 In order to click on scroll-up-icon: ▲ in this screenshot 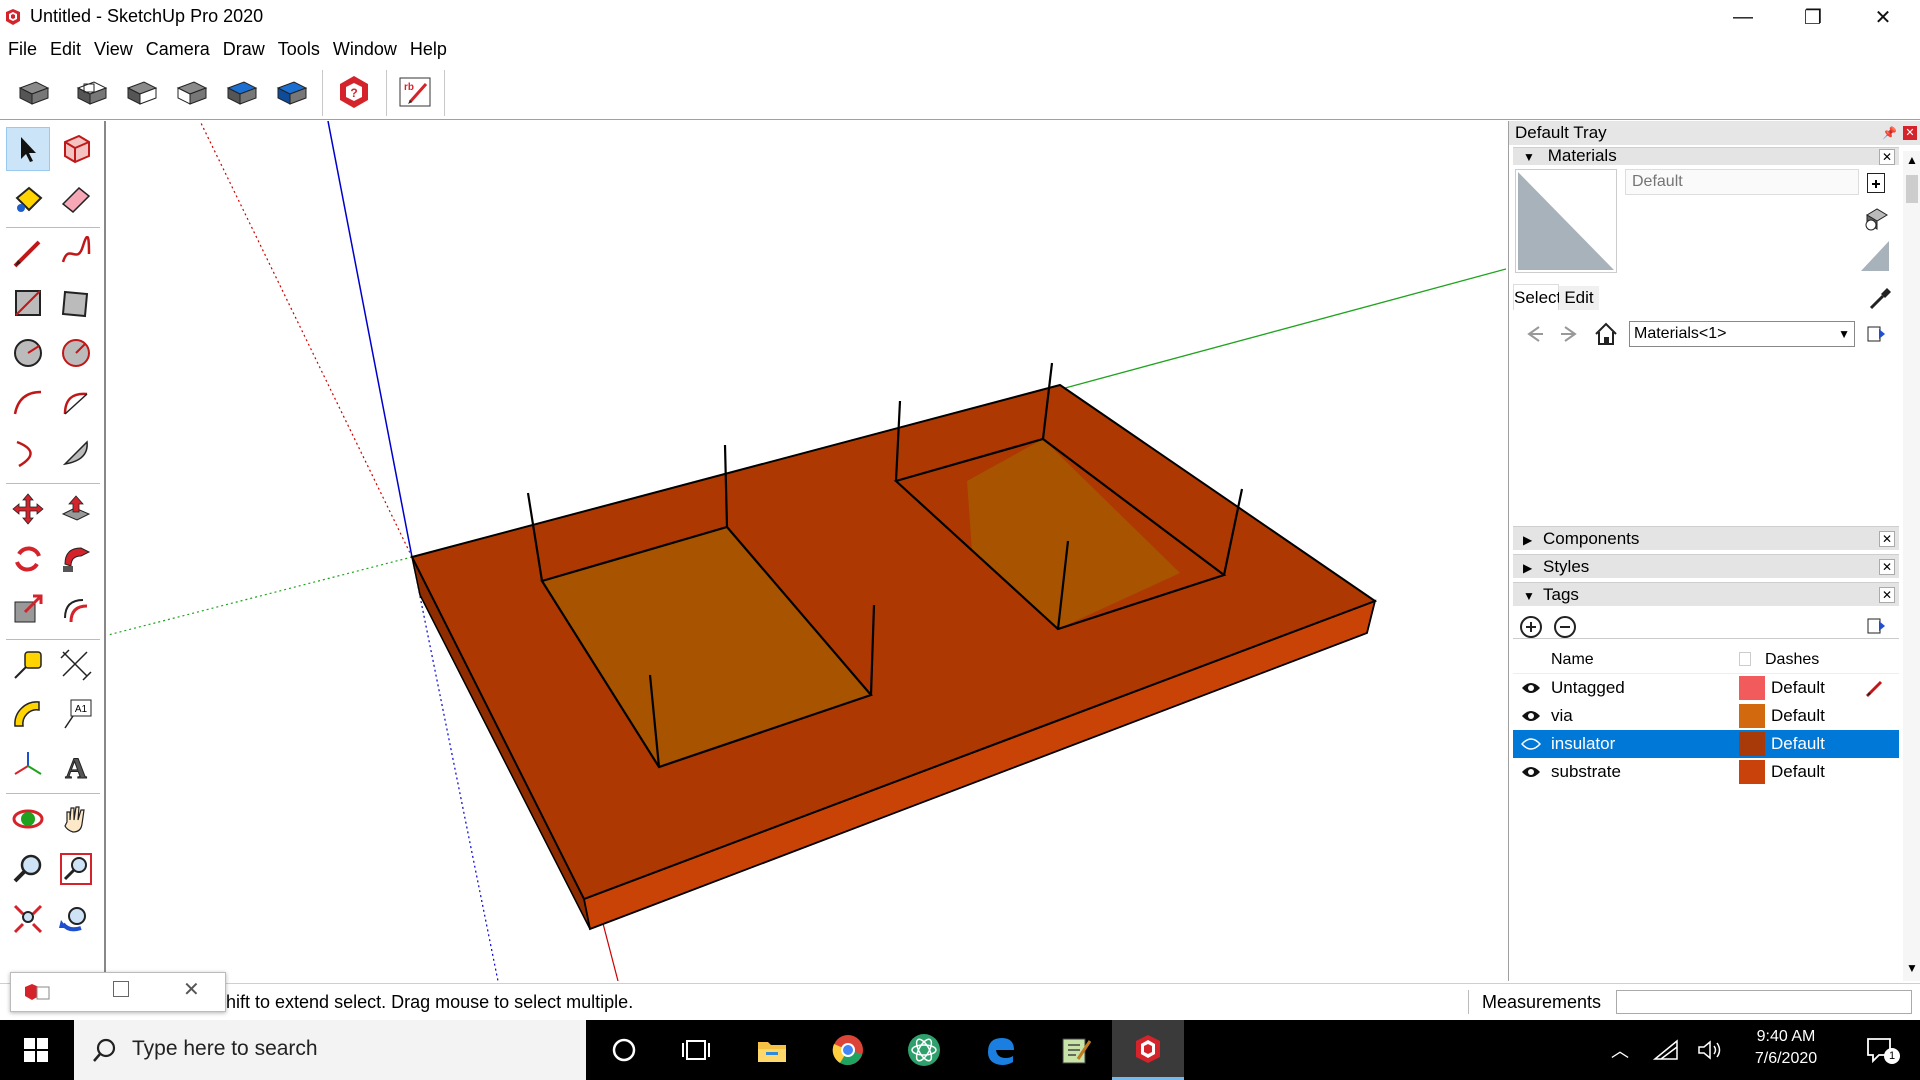, I will do `click(1912, 160)`.